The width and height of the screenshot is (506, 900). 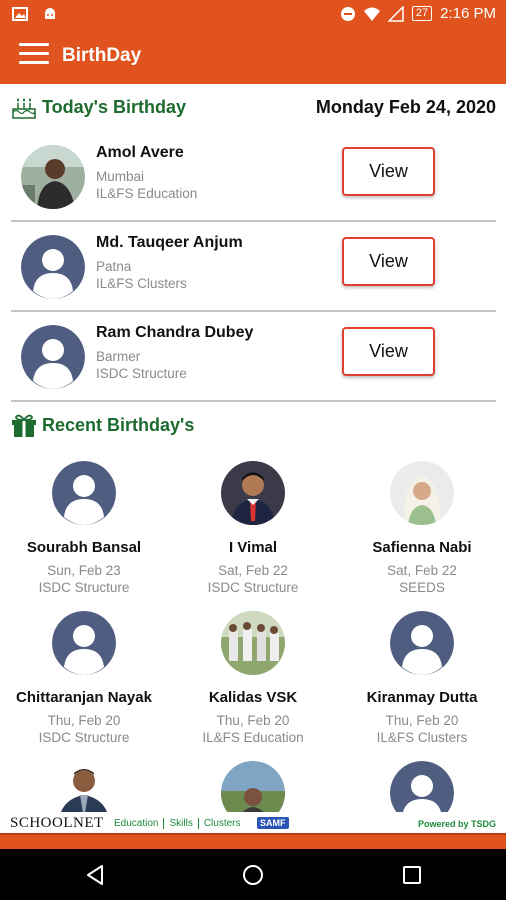 I want to click on hamburger-icon, so click(x=34, y=55).